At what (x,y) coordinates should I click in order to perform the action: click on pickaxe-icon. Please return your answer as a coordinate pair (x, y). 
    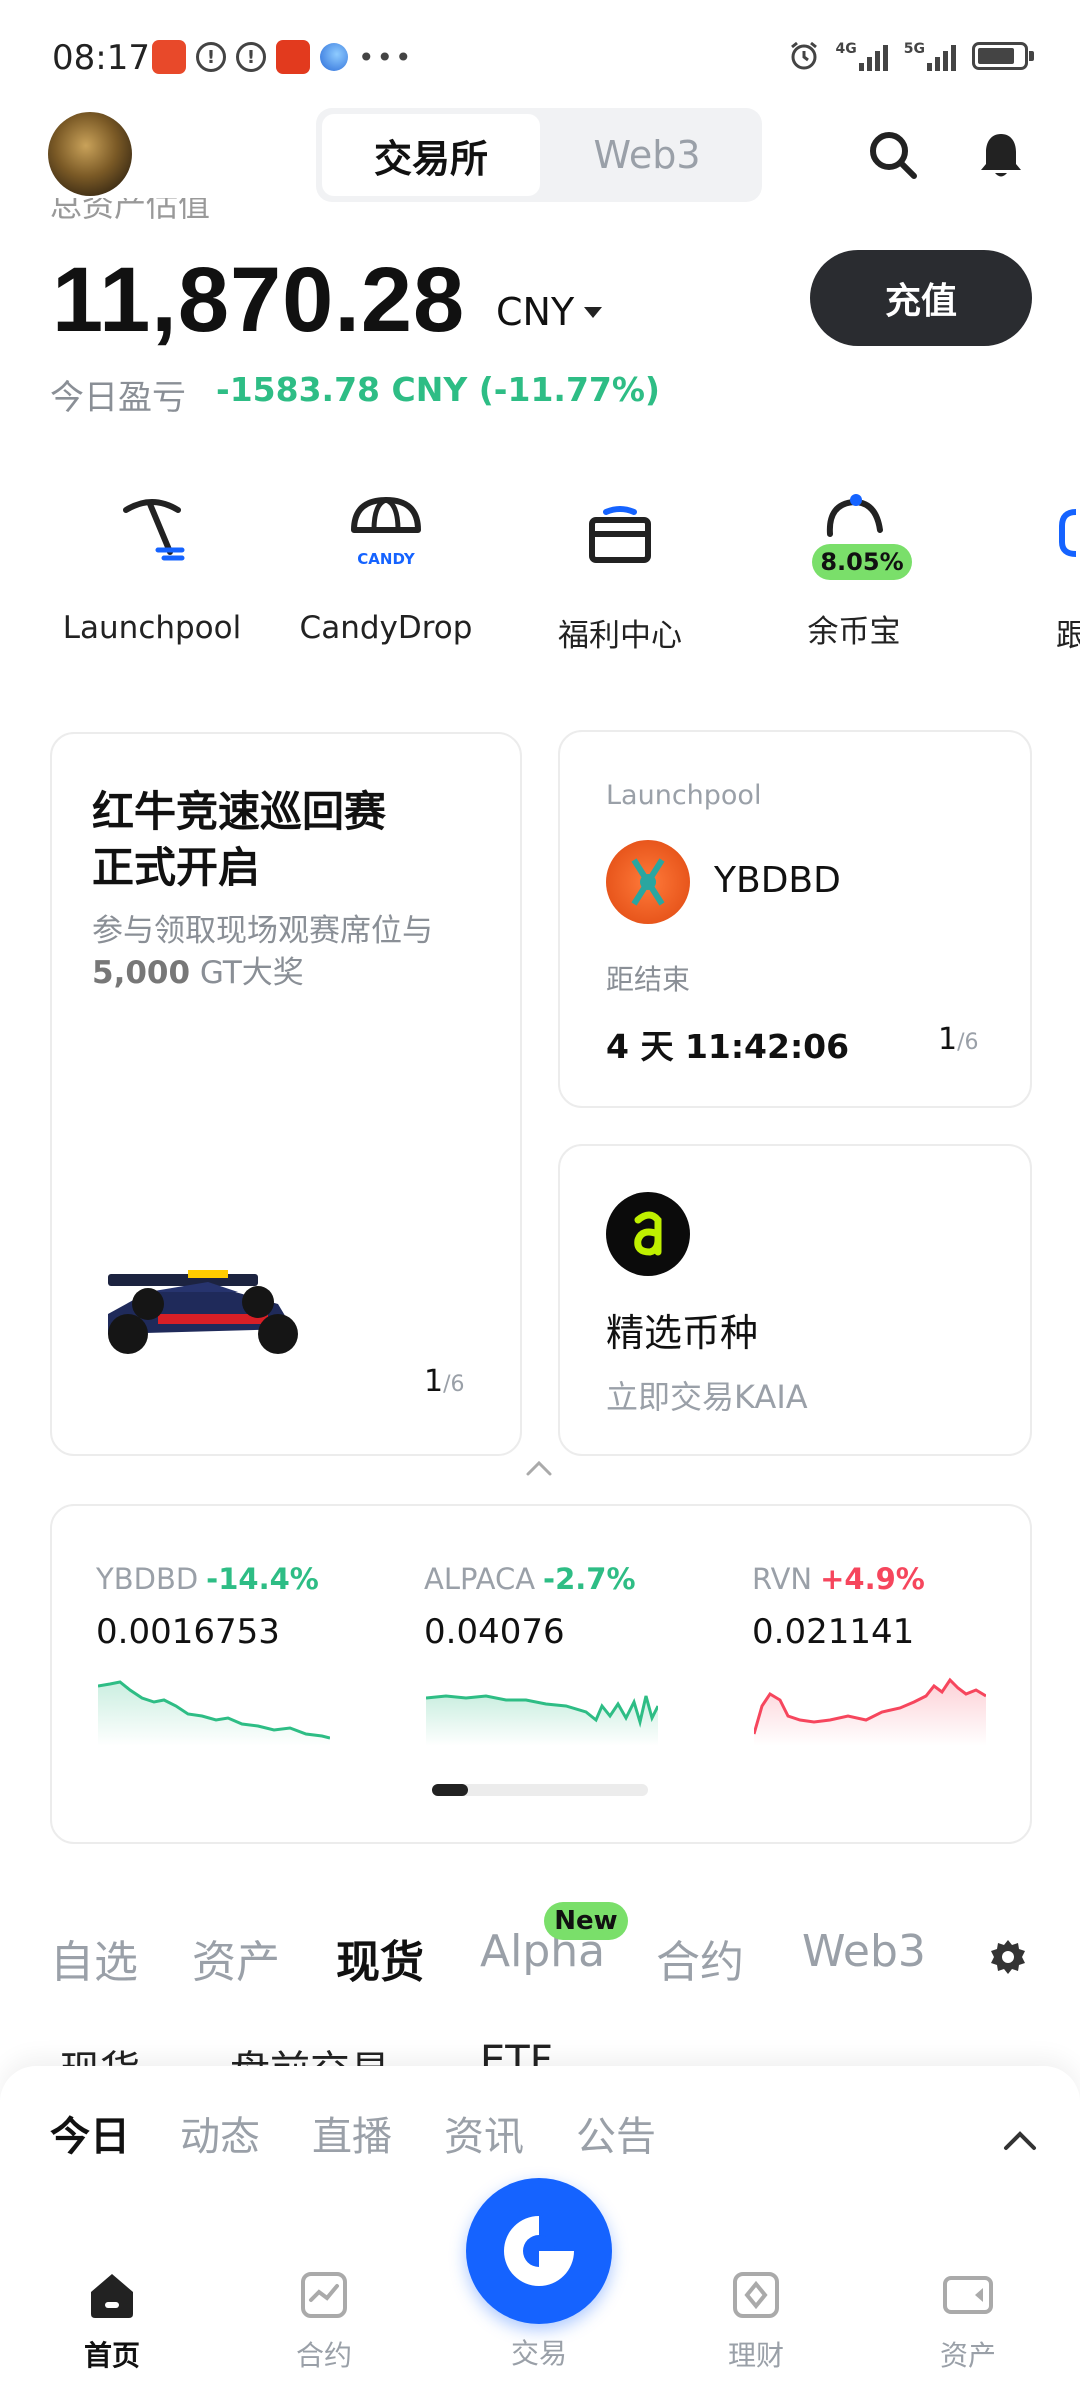
    Looking at the image, I should click on (154, 530).